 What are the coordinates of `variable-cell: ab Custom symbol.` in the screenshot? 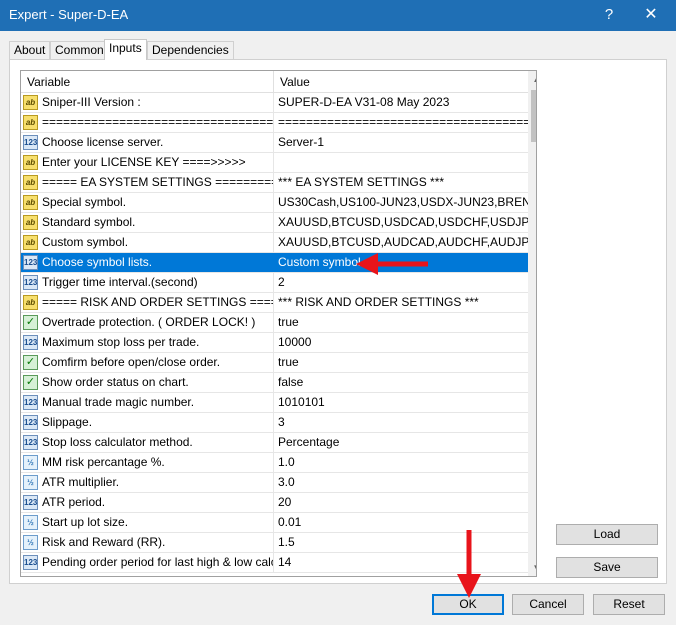 It's located at (147, 242).